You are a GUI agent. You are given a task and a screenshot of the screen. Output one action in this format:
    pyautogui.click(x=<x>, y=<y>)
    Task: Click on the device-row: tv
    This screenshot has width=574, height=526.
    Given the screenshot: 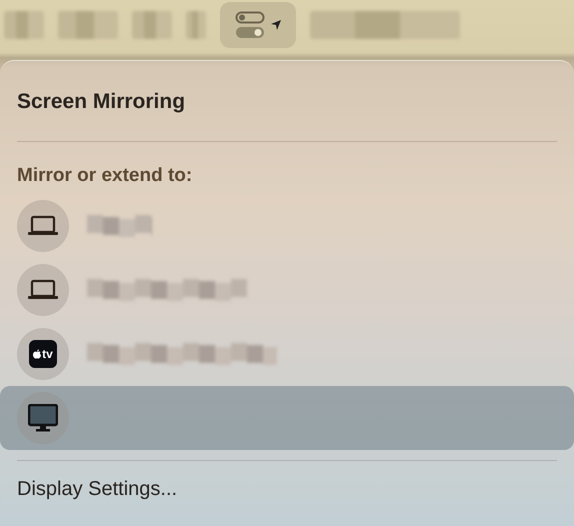 What is the action you would take?
    pyautogui.click(x=287, y=354)
    